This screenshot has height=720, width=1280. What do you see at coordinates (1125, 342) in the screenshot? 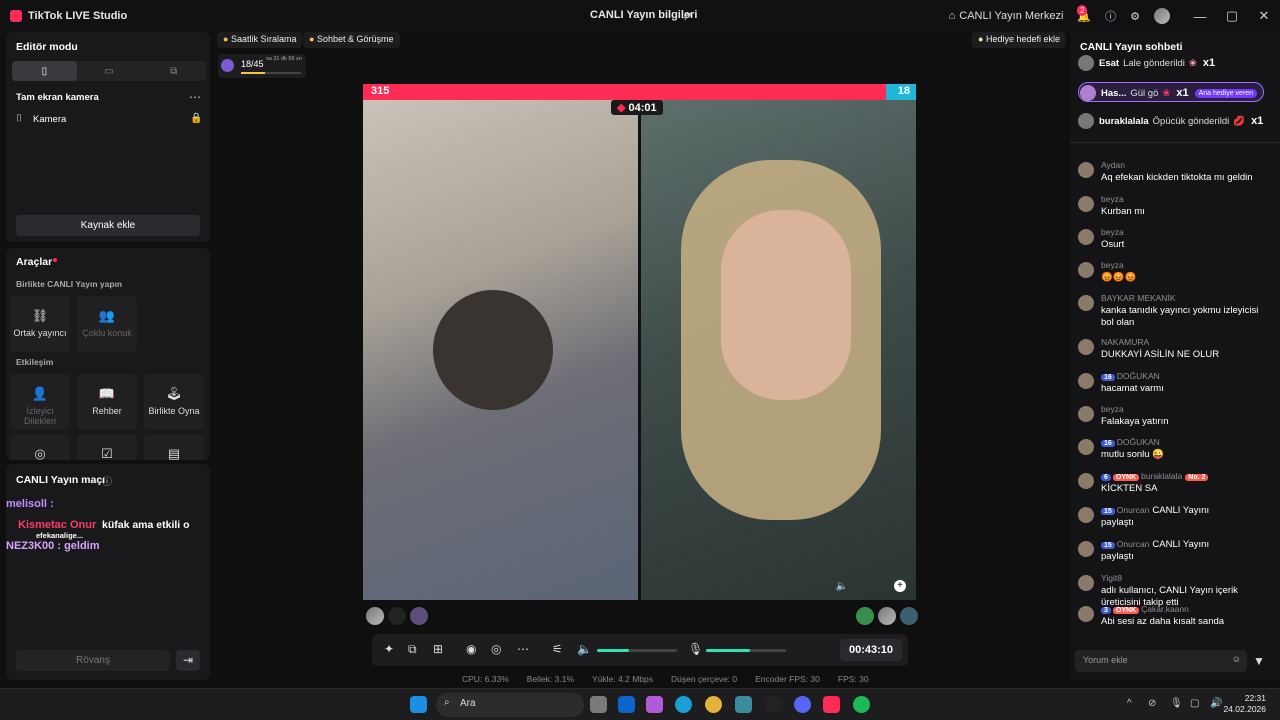
I see `chat-username: NAKAMURA` at bounding box center [1125, 342].